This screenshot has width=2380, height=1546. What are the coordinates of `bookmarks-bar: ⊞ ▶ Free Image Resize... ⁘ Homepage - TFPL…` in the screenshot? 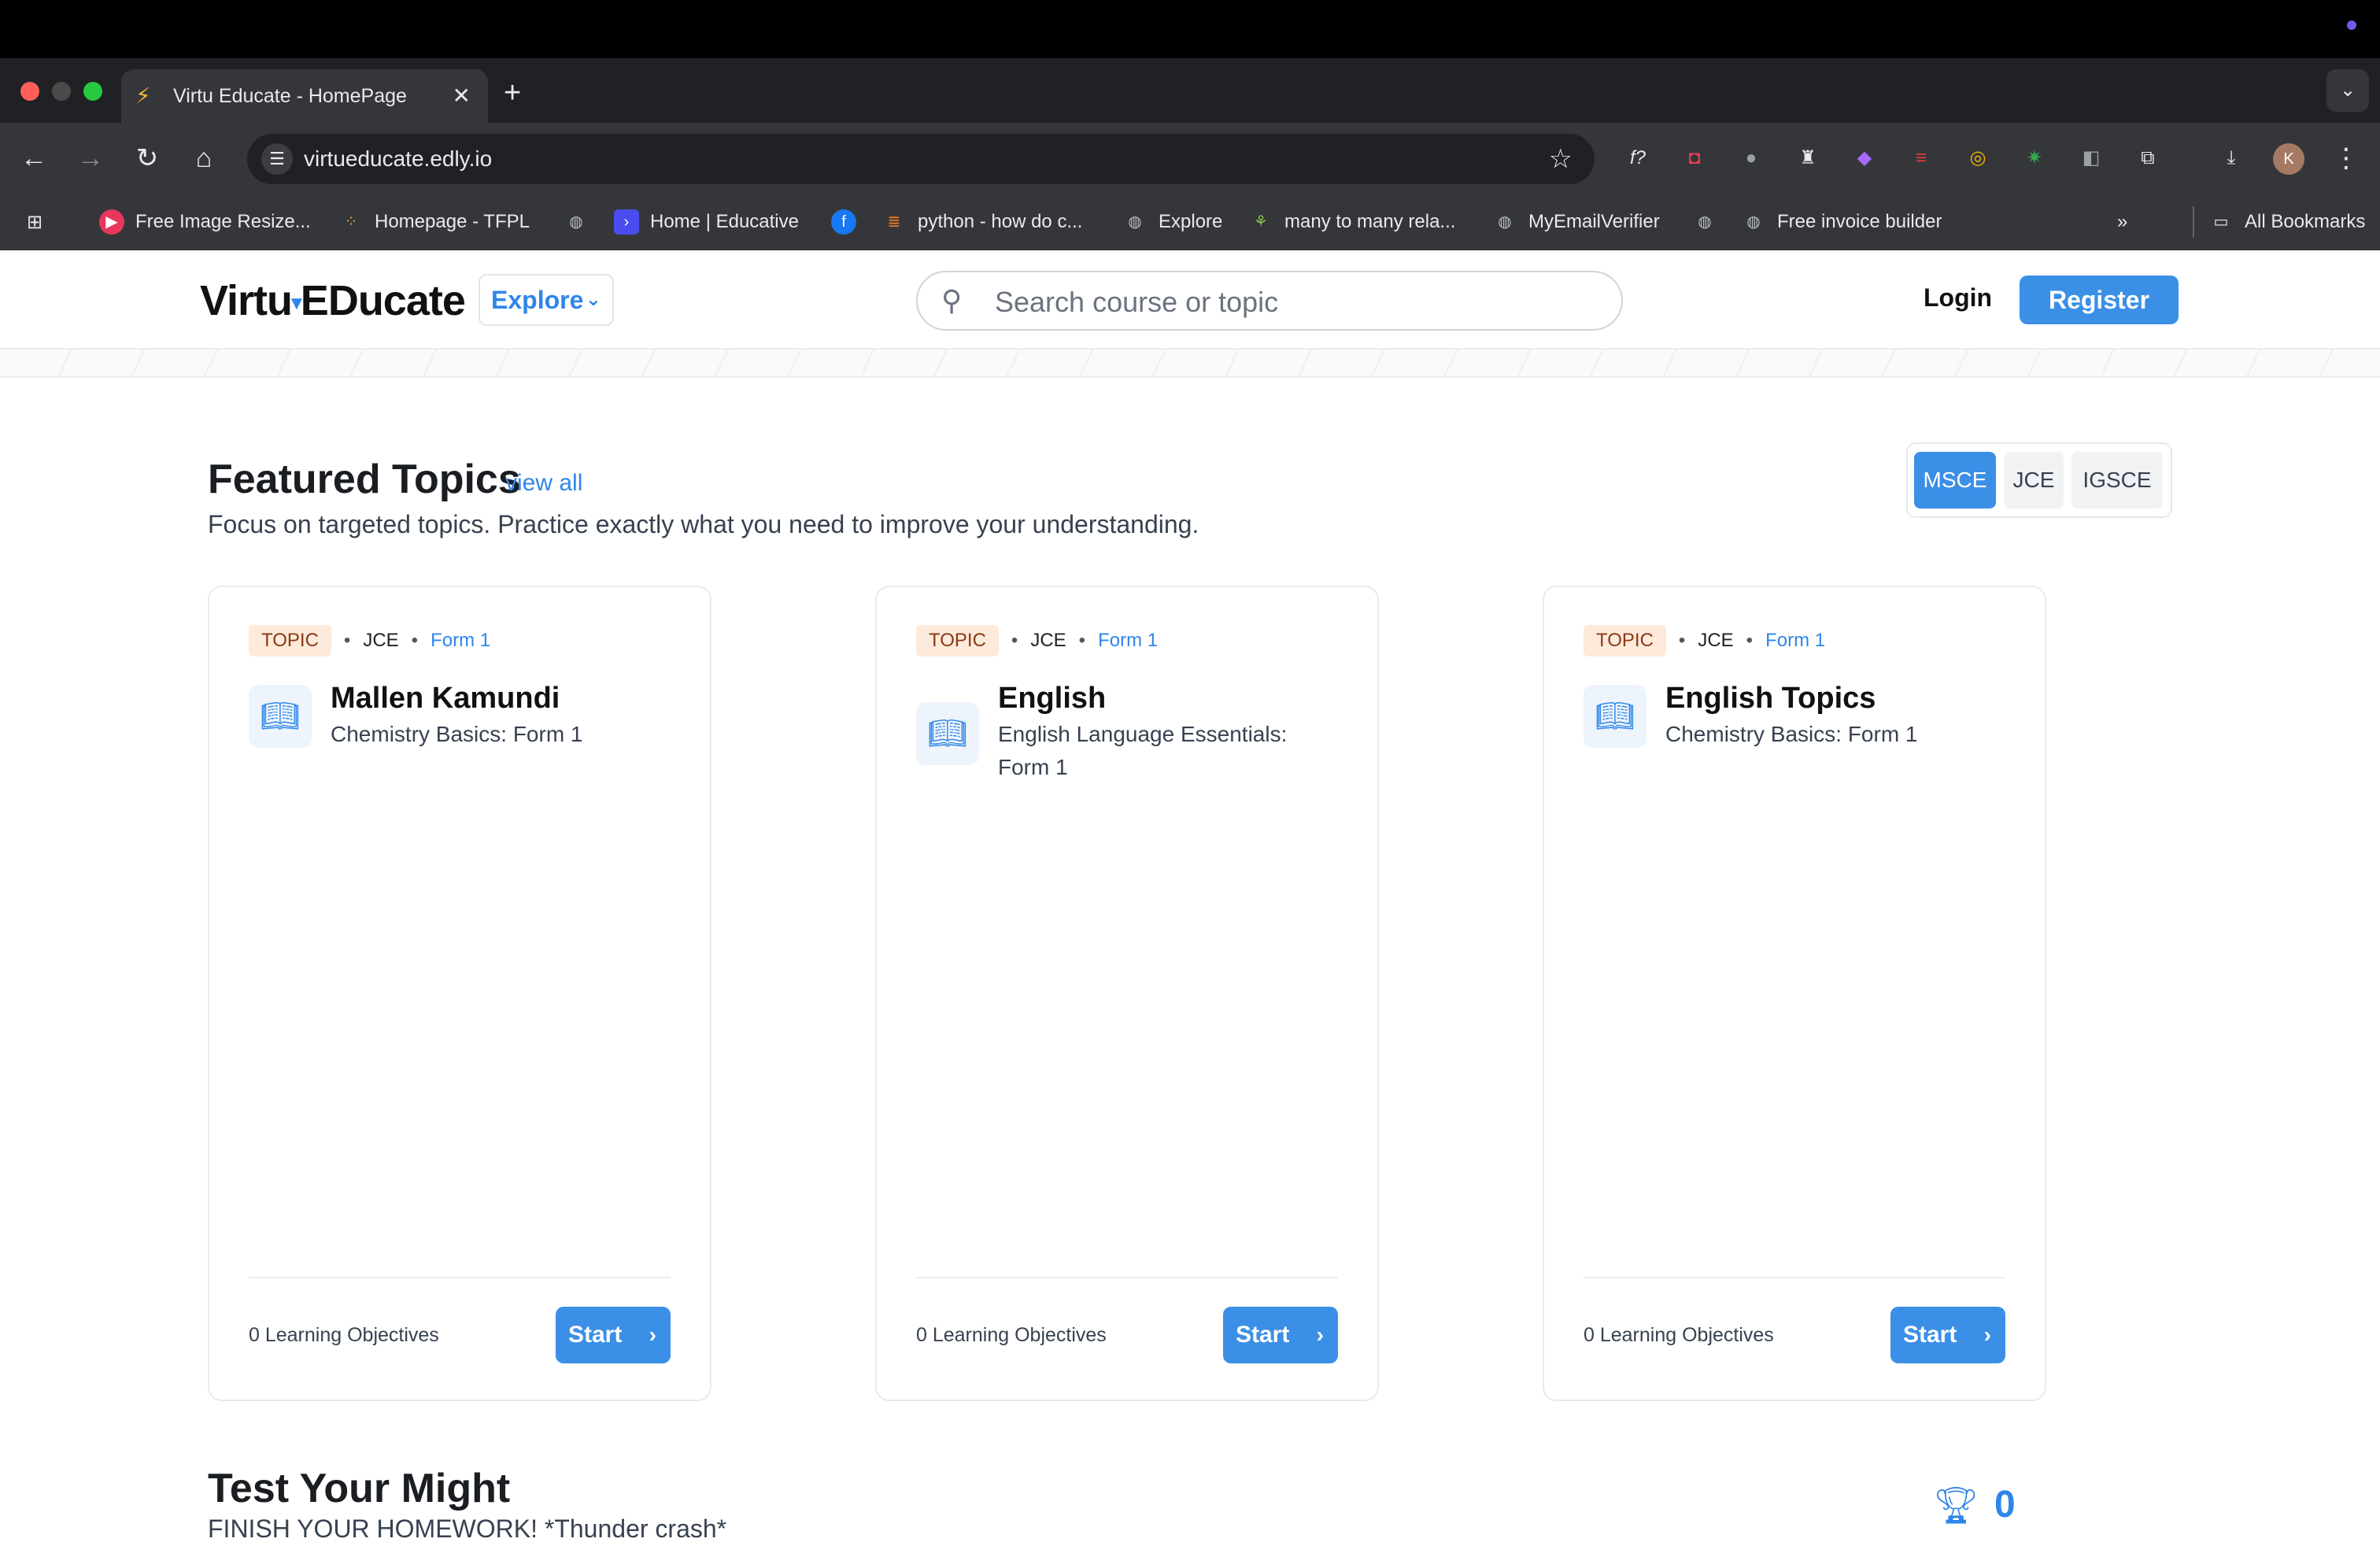 It's located at (1190, 222).